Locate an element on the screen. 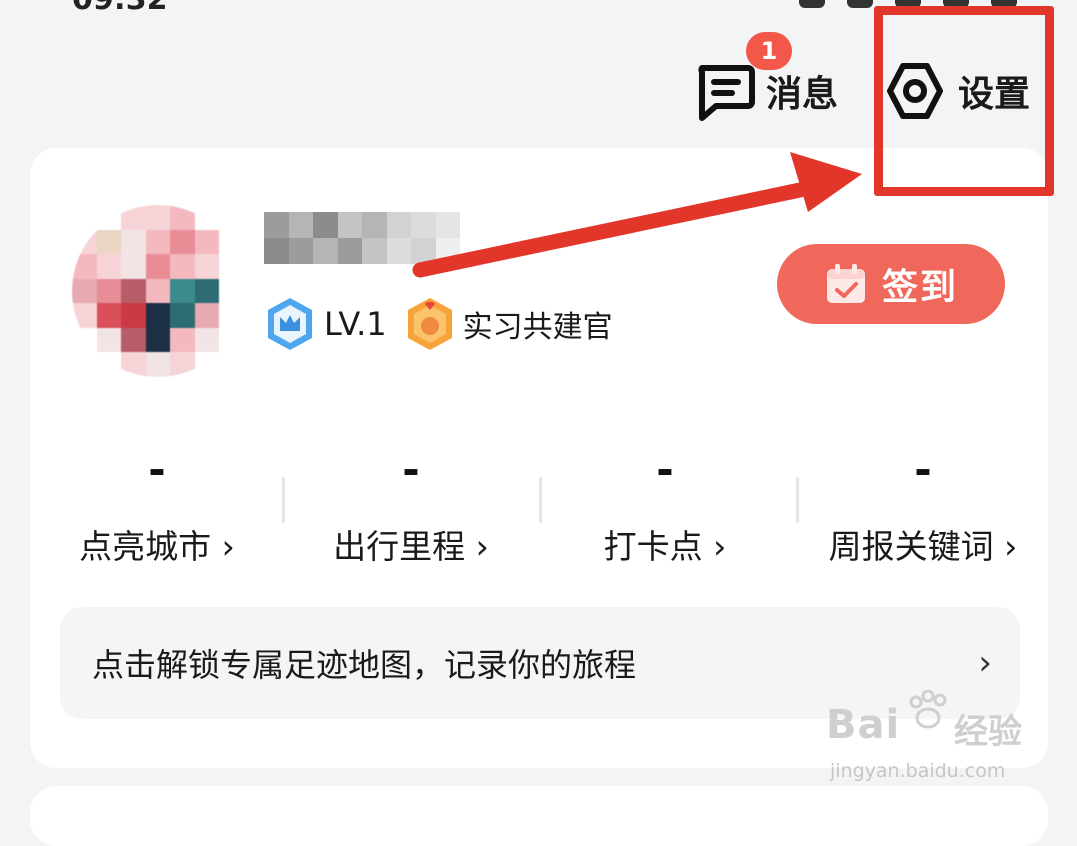  stat-travel-mileage: - 出行里程 › is located at coordinates (411, 510).